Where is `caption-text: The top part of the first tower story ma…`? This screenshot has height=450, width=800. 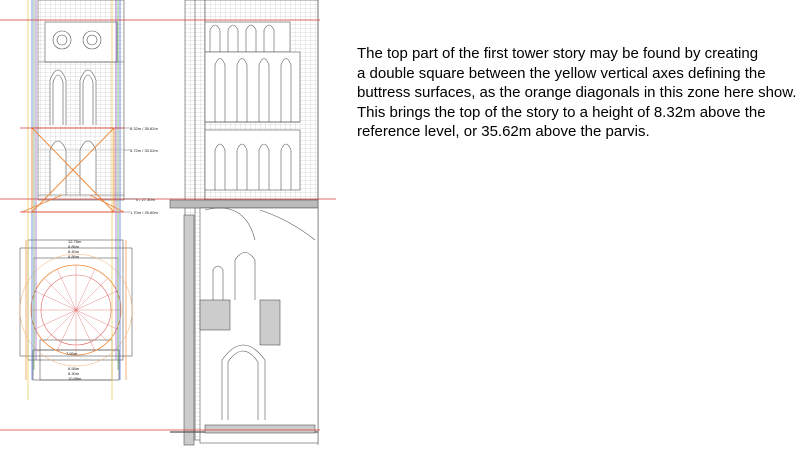 caption-text: The top part of the first tower story ma… is located at coordinates (577, 93).